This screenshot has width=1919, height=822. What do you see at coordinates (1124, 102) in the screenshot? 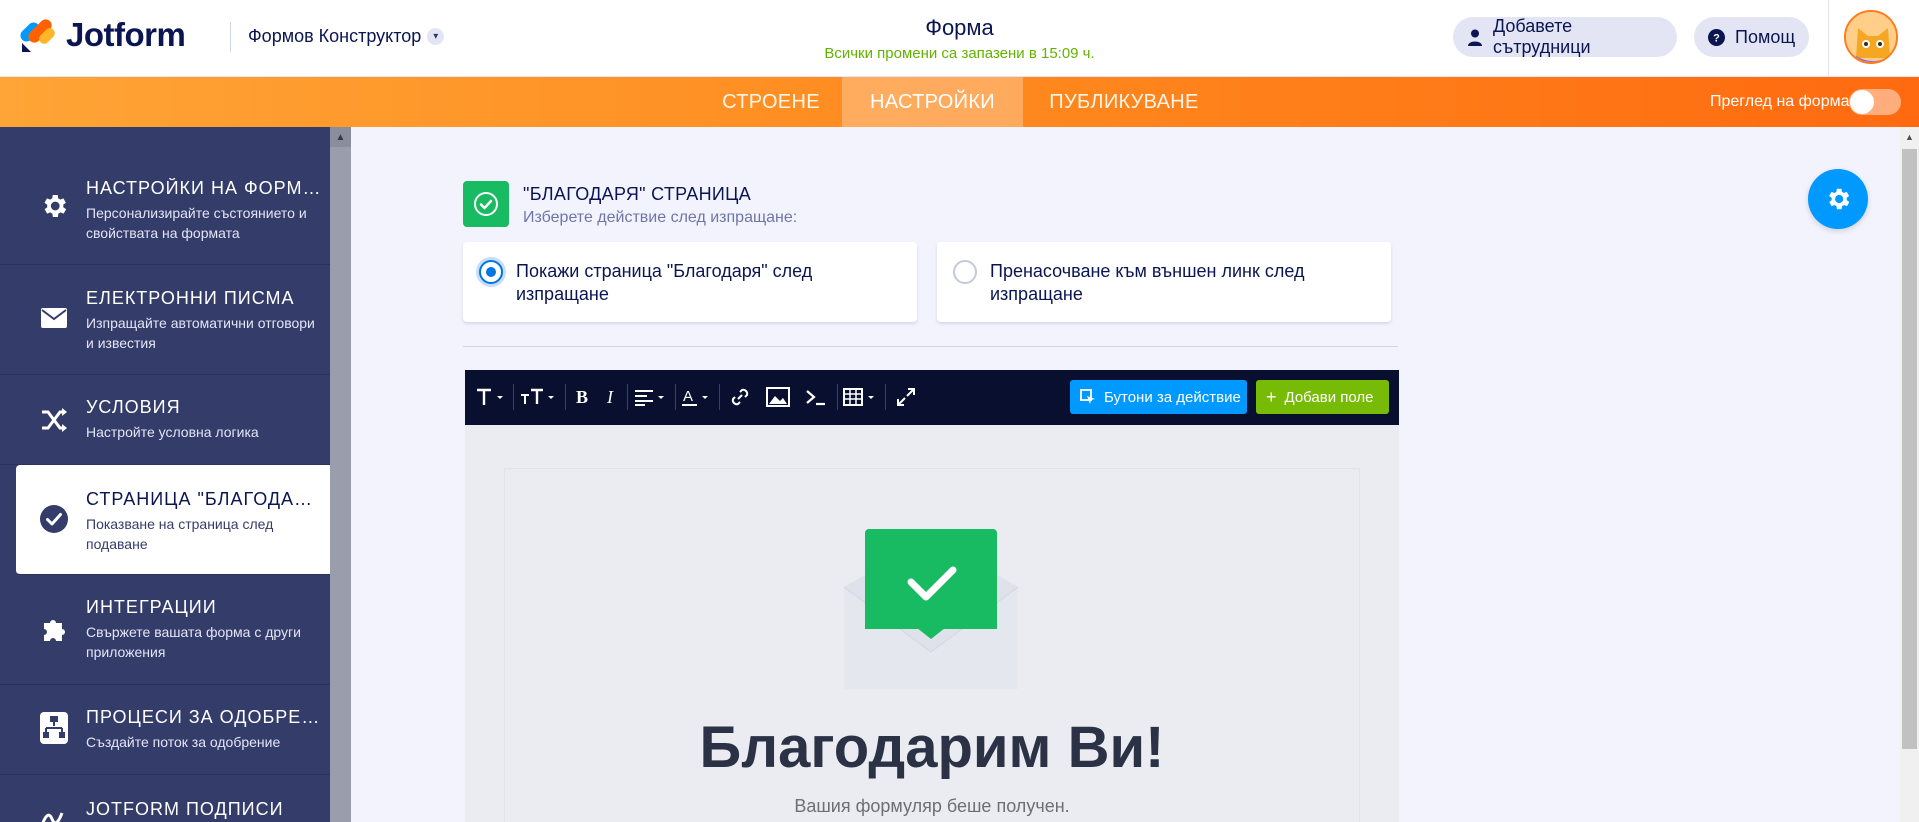
I see `tab-publish: ПУБЛИКУВАНЕ` at bounding box center [1124, 102].